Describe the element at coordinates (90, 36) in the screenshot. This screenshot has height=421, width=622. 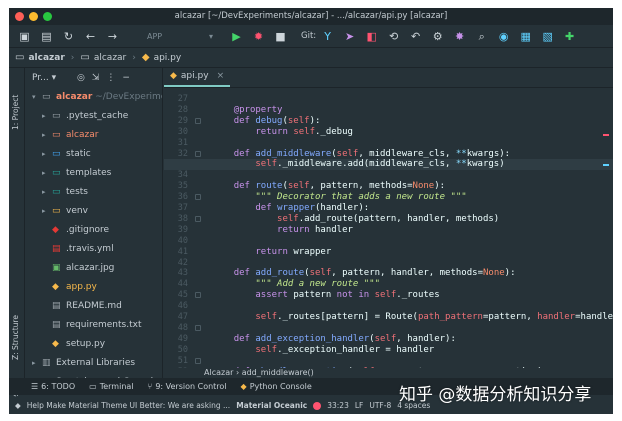
I see `back-icon: ←` at that location.